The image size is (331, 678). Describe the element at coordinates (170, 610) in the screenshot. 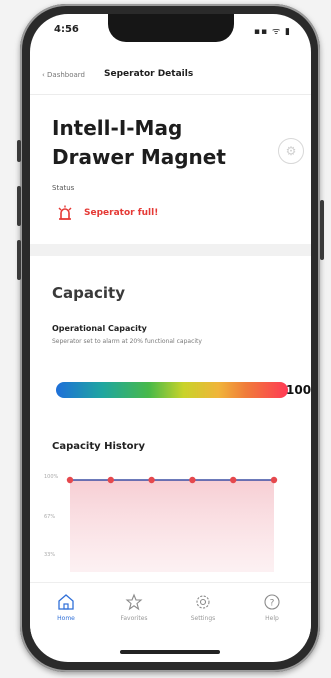

I see `tab-bar: Home Favorites Settings ? Help` at that location.